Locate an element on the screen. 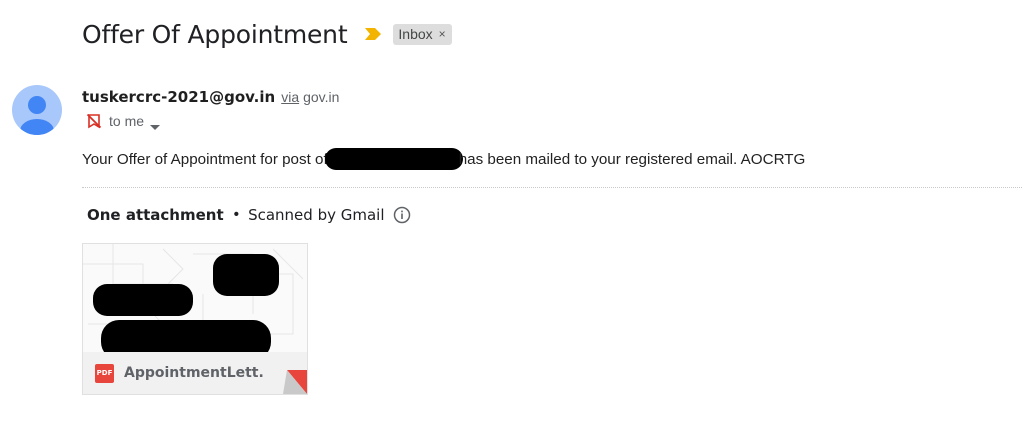 Image resolution: width=1022 pixels, height=437 pixels. via-domain: gov.in is located at coordinates (321, 97).